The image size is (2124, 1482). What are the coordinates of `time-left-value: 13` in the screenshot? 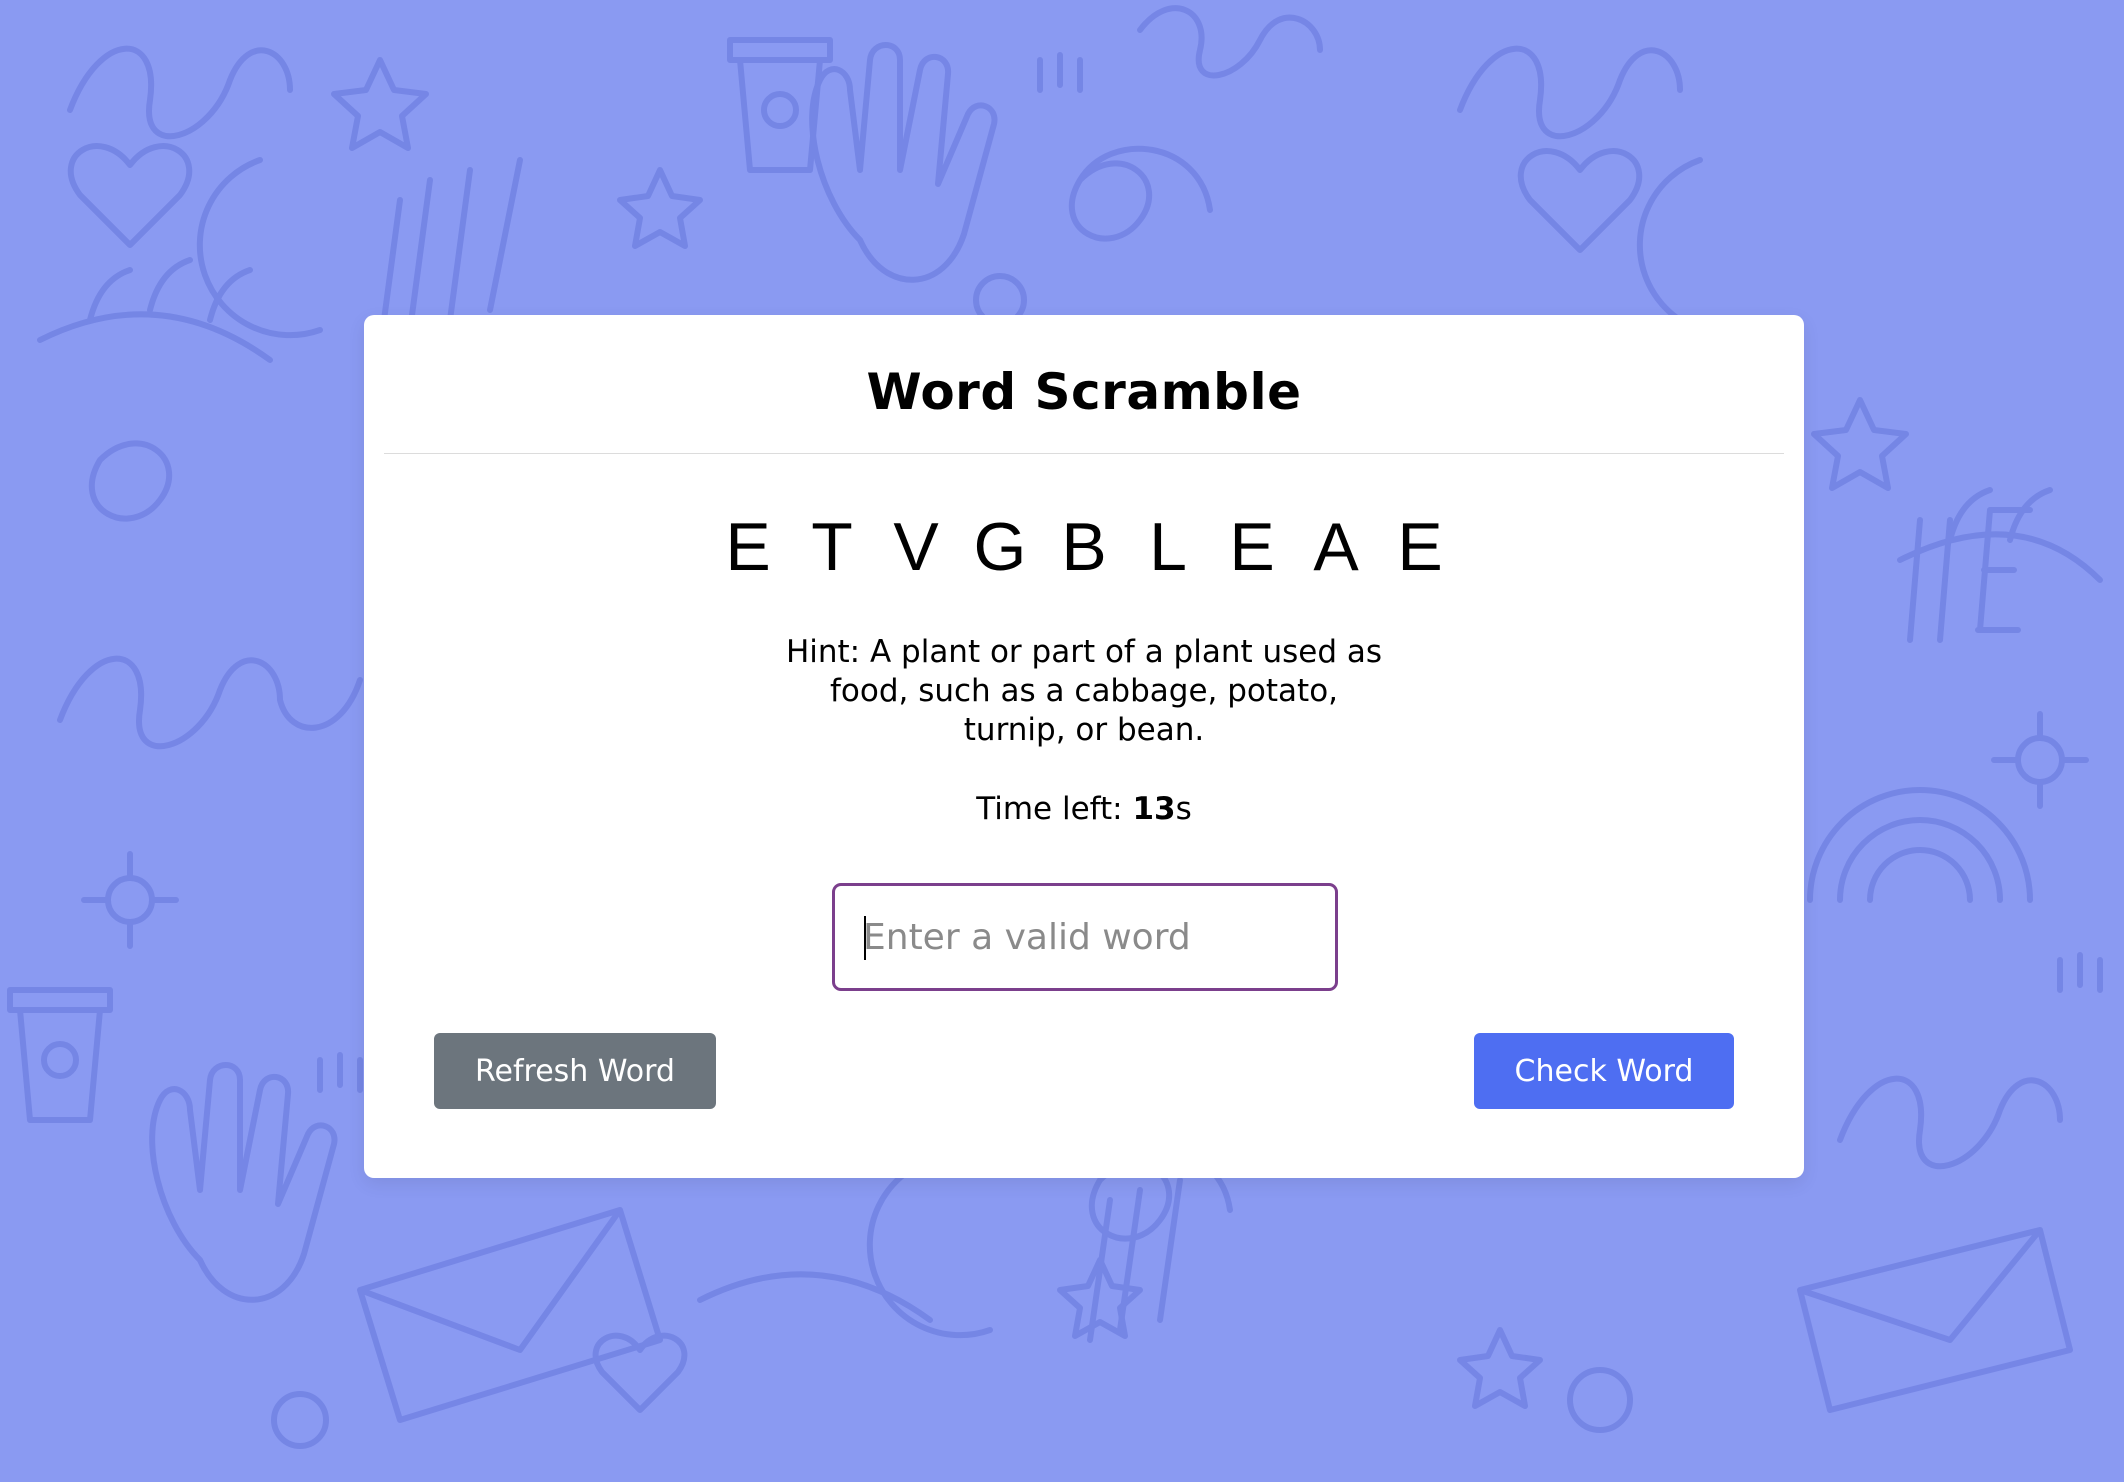 It's located at (1154, 809).